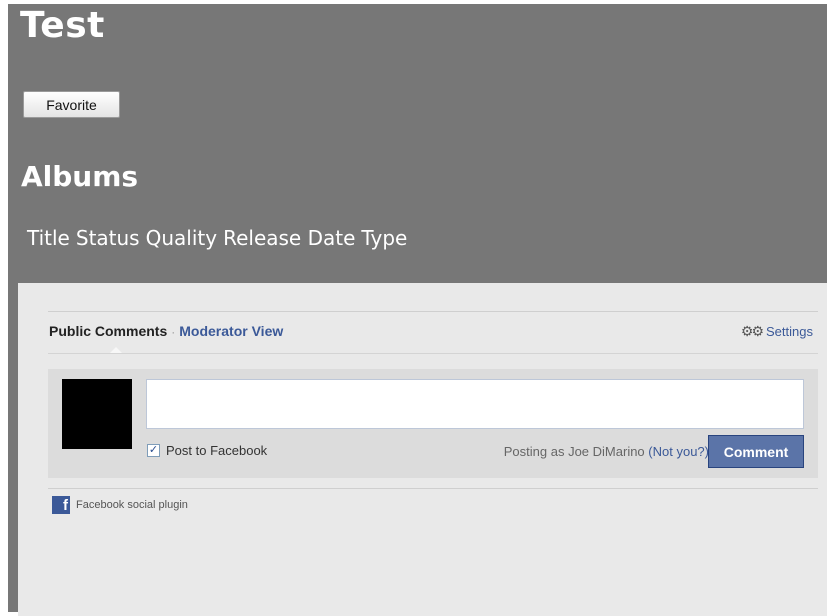  I want to click on album-column-headers: Title Status Quality Release Date Type, so click(217, 238).